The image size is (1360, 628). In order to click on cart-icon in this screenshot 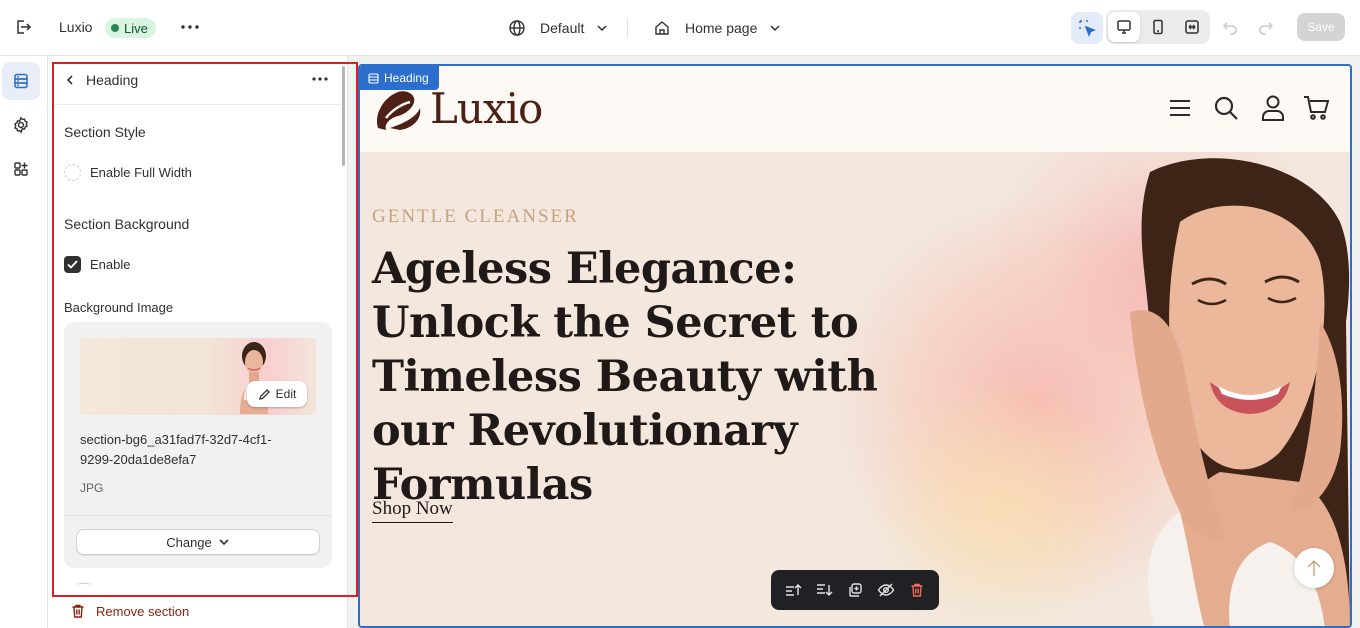, I will do `click(1316, 108)`.